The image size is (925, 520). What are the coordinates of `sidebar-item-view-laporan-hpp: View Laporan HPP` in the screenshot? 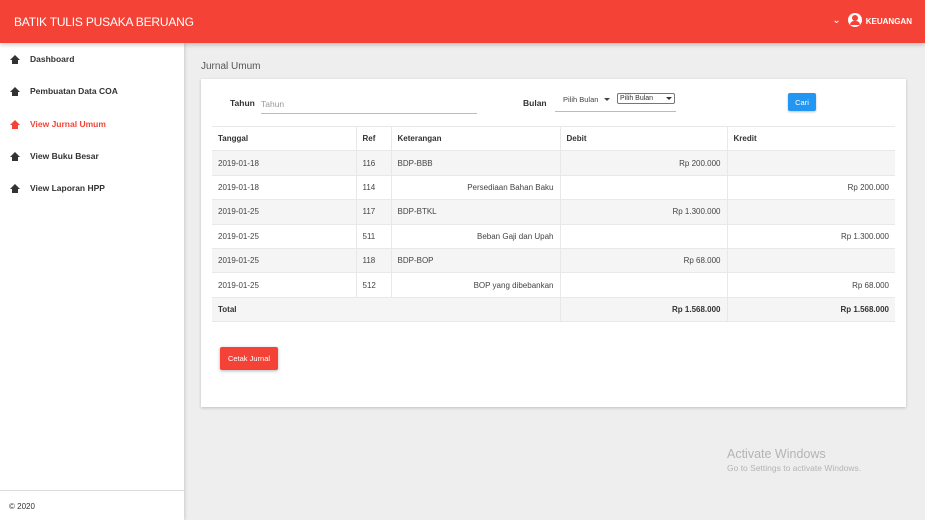 It's located at (57, 188).